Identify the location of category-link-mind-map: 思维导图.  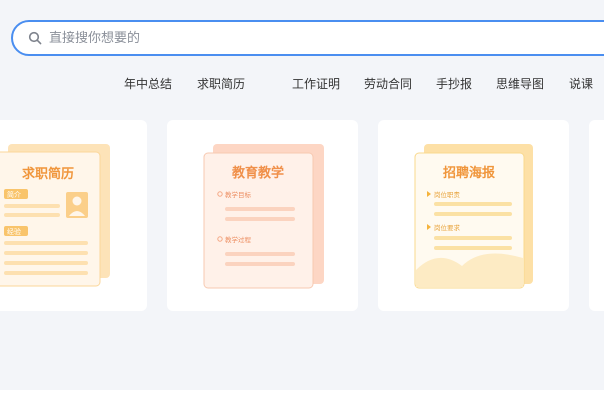
(520, 83).